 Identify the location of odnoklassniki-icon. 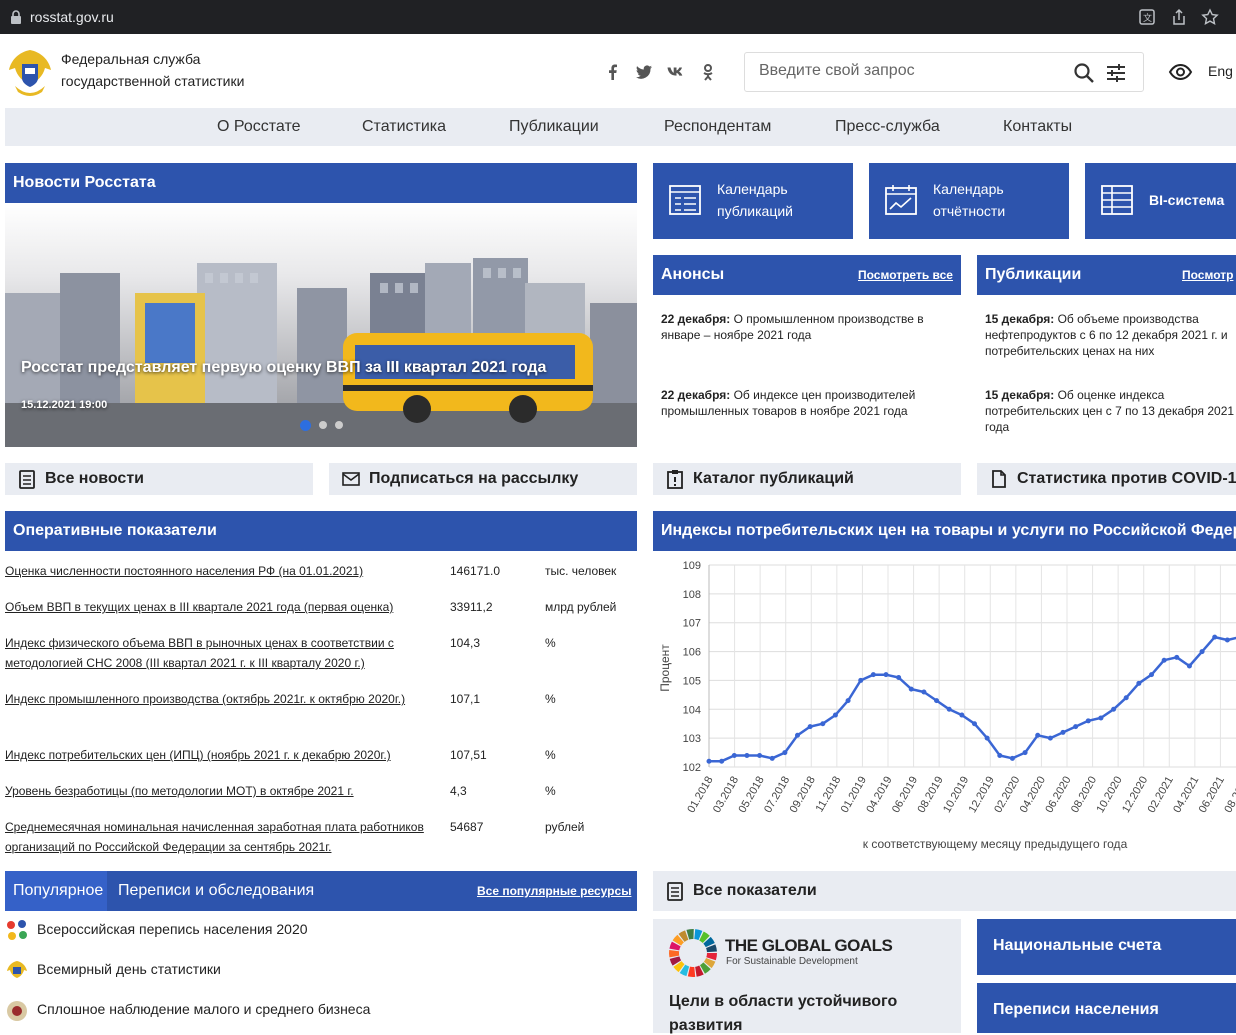
(708, 72).